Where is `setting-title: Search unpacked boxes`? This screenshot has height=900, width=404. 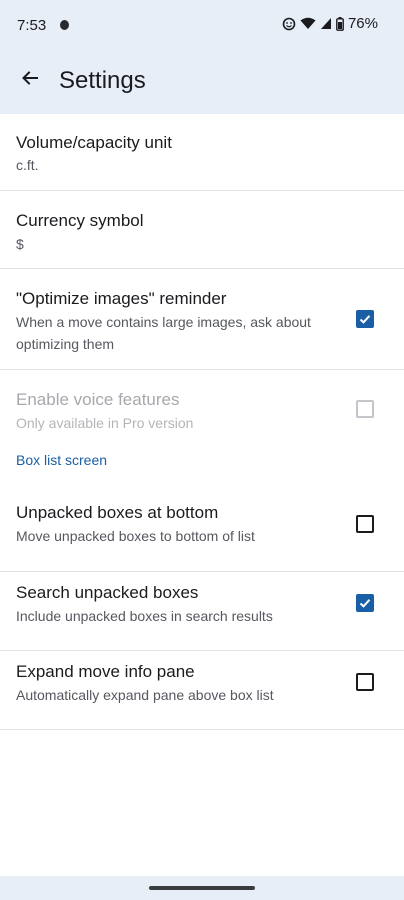
setting-title: Search unpacked boxes is located at coordinates (107, 592).